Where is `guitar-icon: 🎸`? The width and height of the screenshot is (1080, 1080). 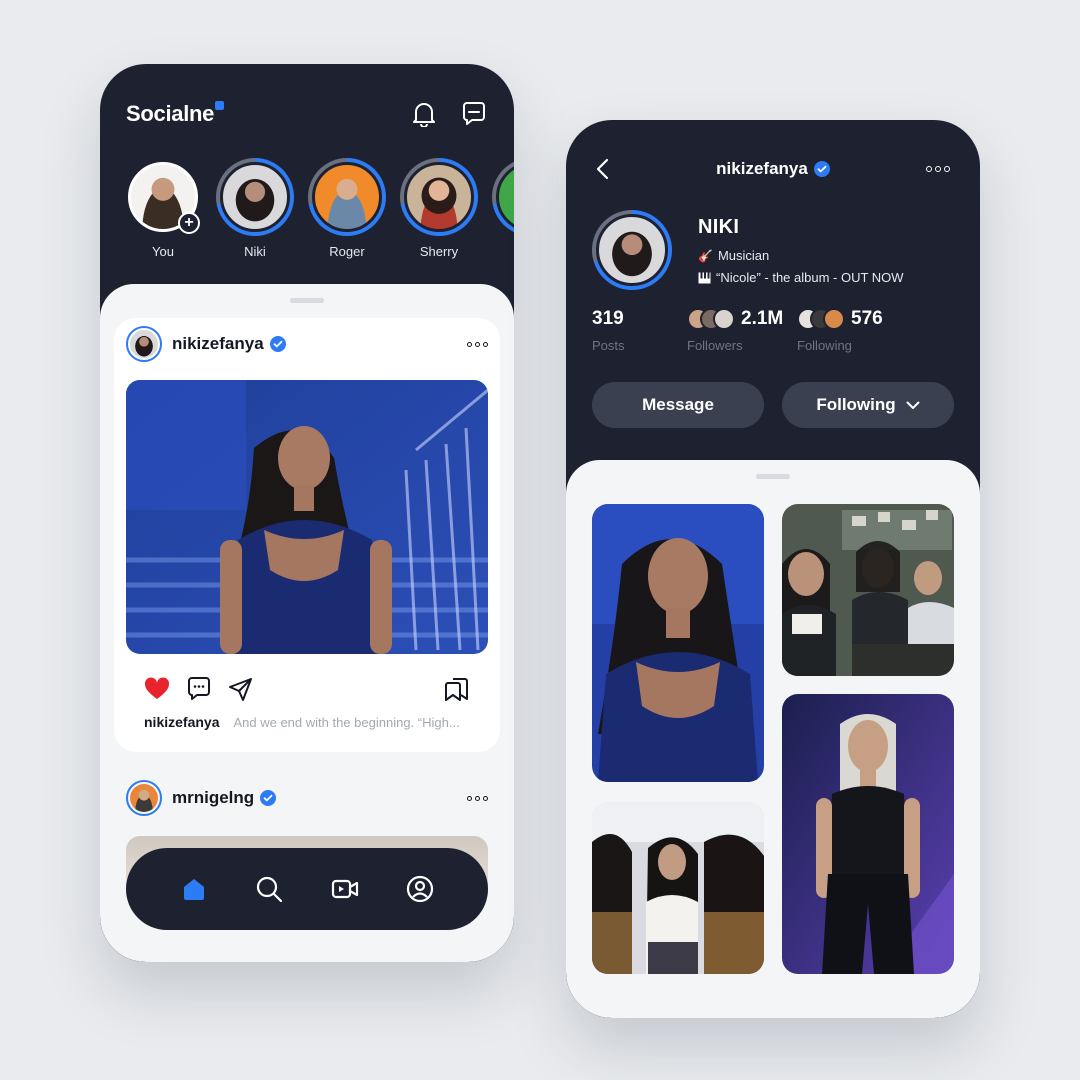
guitar-icon: 🎸 is located at coordinates (705, 255).